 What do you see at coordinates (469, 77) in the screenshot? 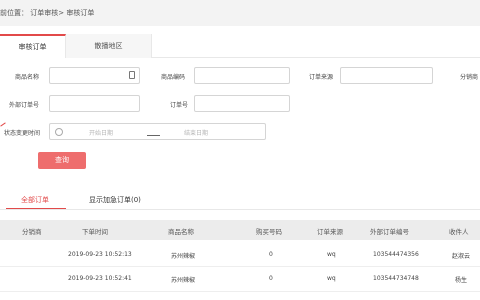
I see `distributor-label: 分销商` at bounding box center [469, 77].